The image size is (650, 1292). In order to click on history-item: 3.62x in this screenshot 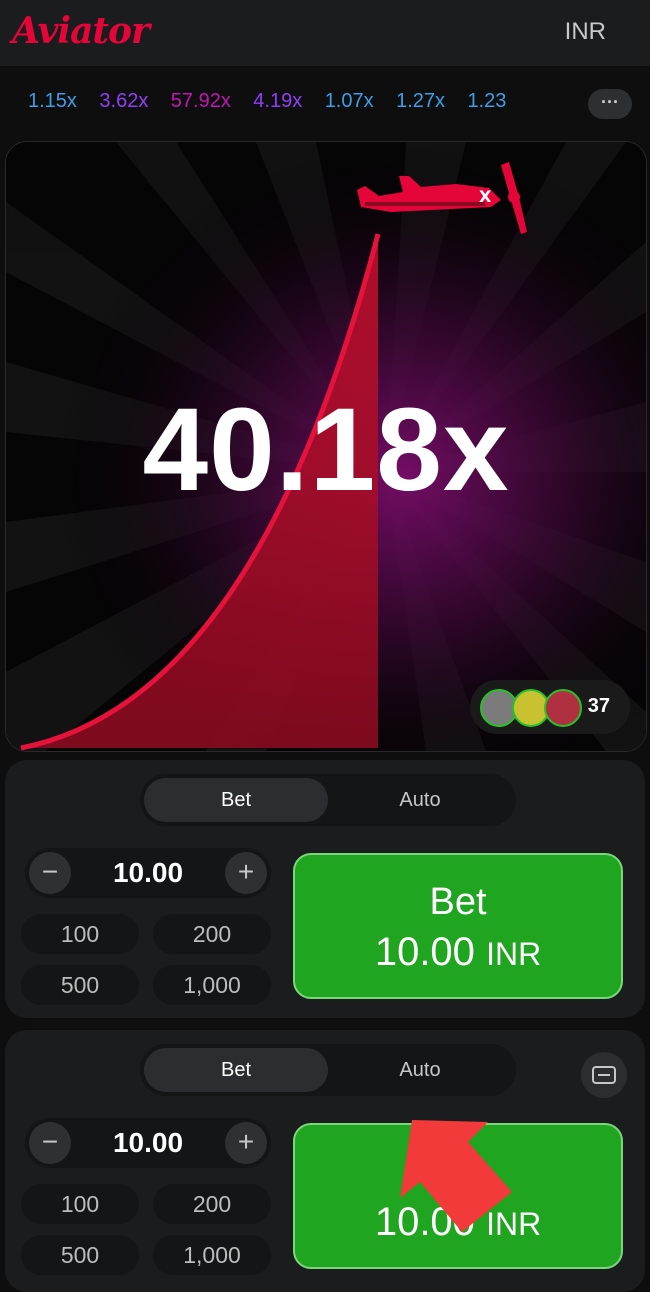, I will do `click(123, 101)`.